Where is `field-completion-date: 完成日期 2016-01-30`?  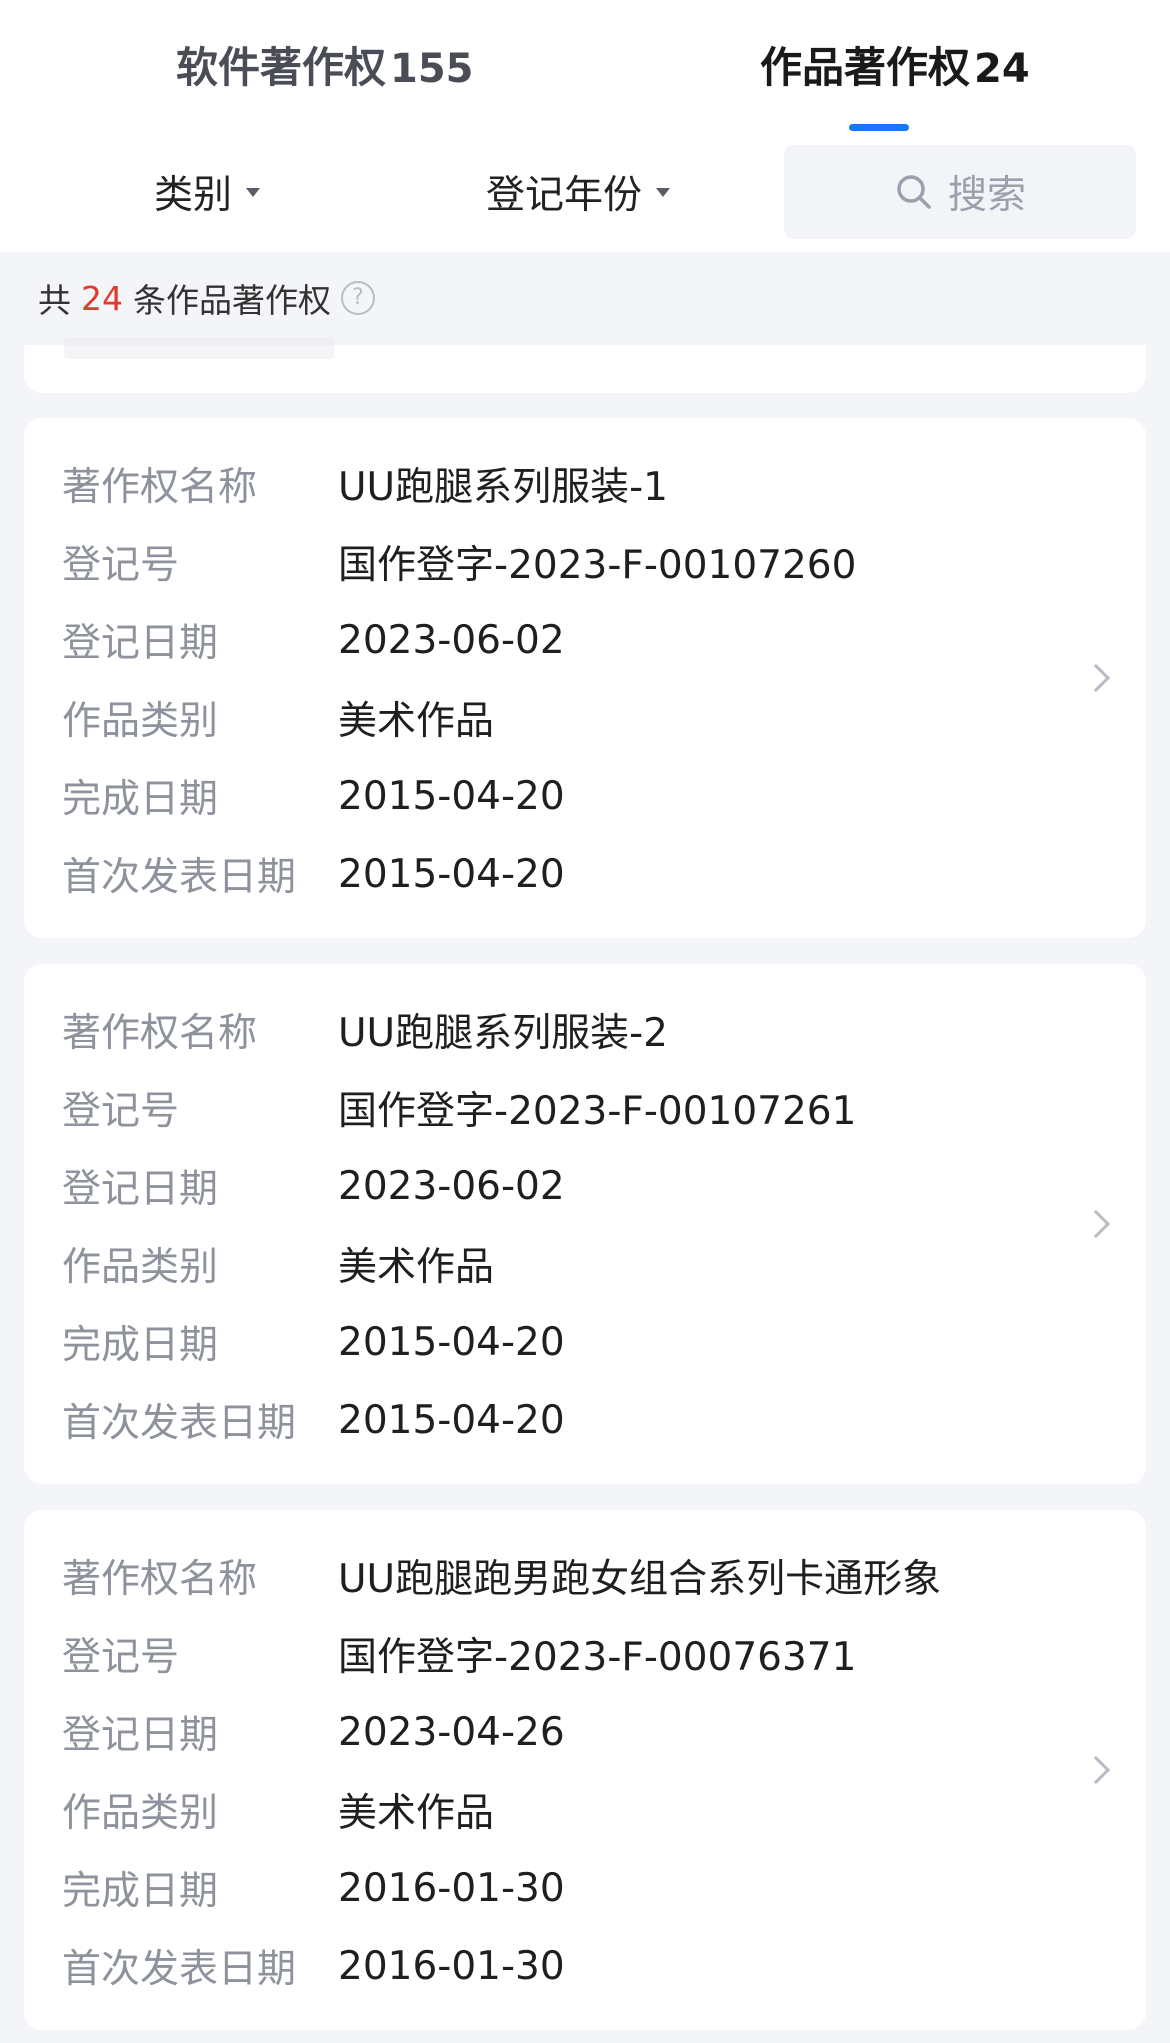
field-completion-date: 完成日期 2016-01-30 is located at coordinates (313, 1888).